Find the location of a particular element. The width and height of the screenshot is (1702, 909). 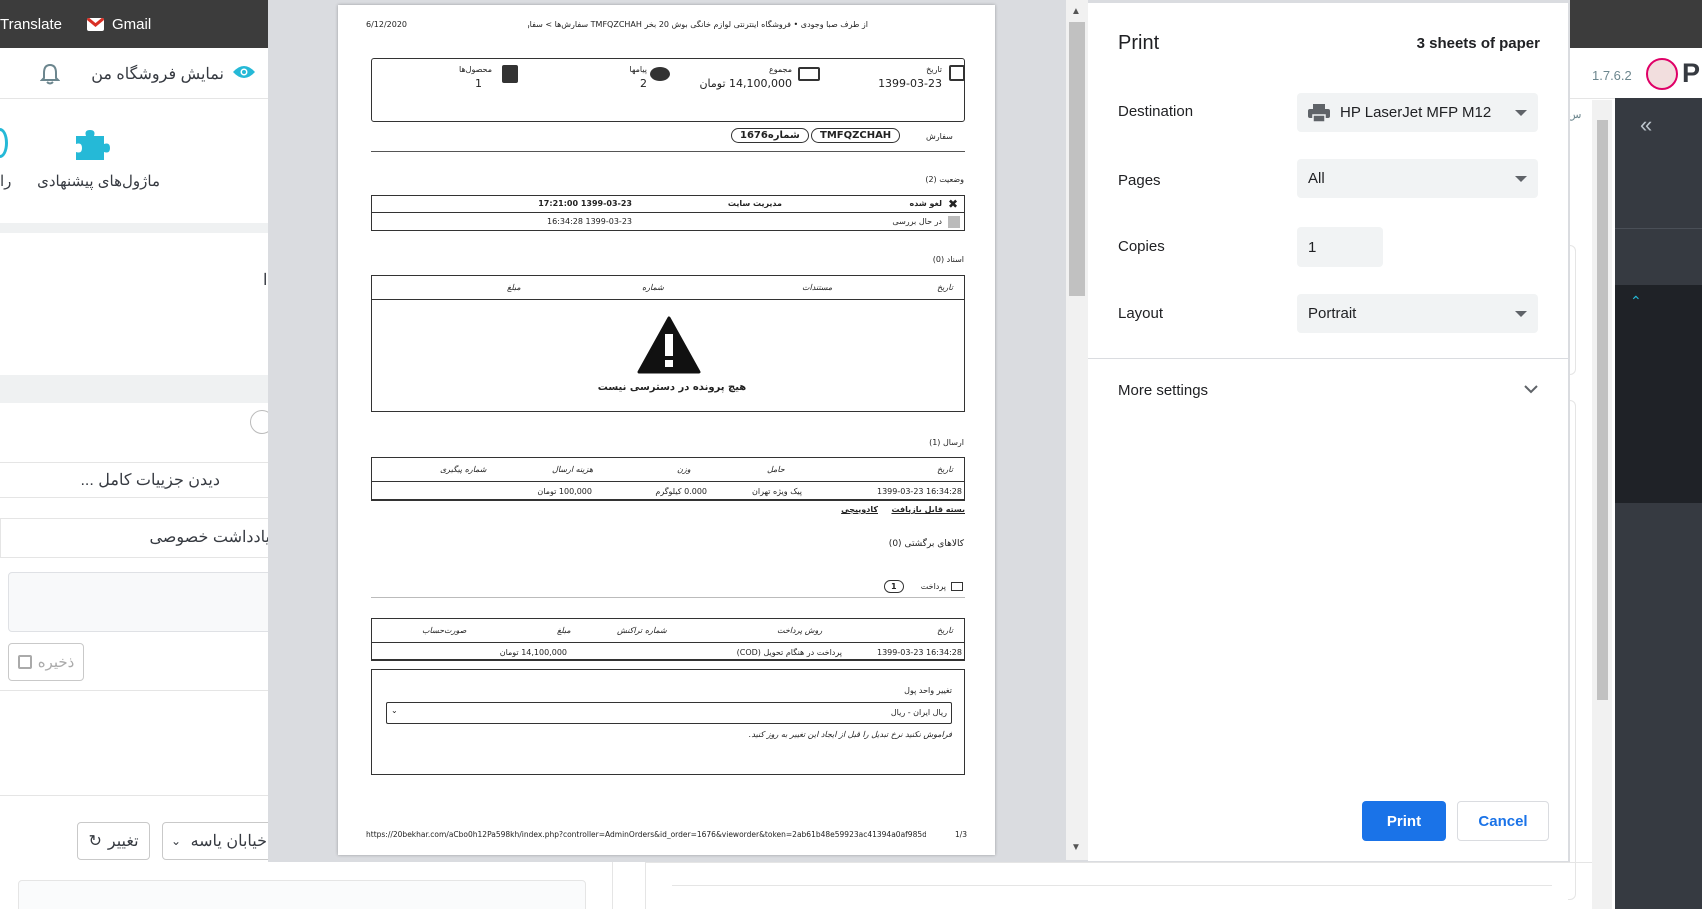

preview-scroll-down: ▼ is located at coordinates (1076, 847).